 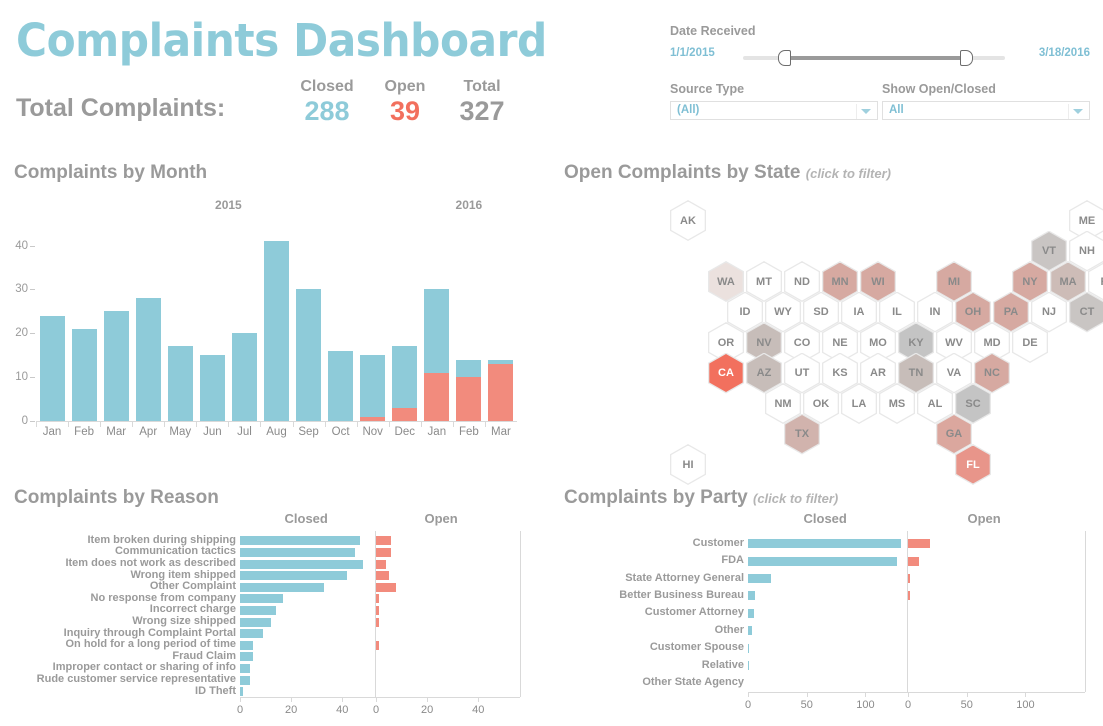 I want to click on state-hex-label: IA, so click(x=859, y=312).